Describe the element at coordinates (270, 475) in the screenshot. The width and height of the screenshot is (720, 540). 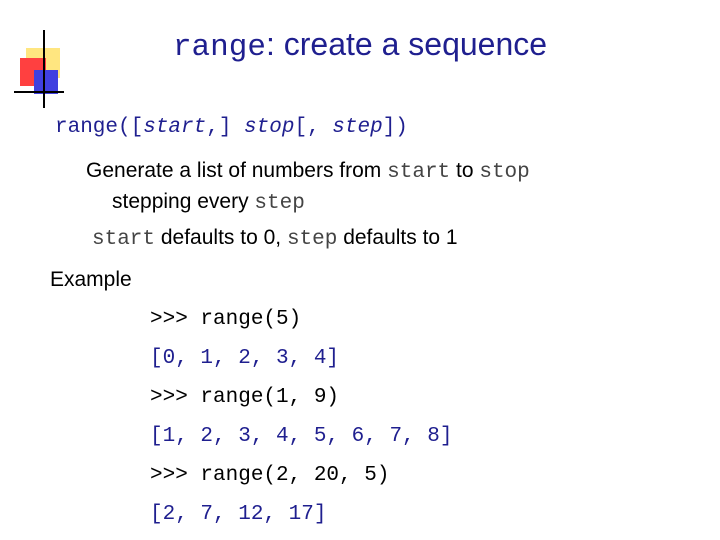
I see `example-input-line: >>> range(2, 20, 5)` at that location.